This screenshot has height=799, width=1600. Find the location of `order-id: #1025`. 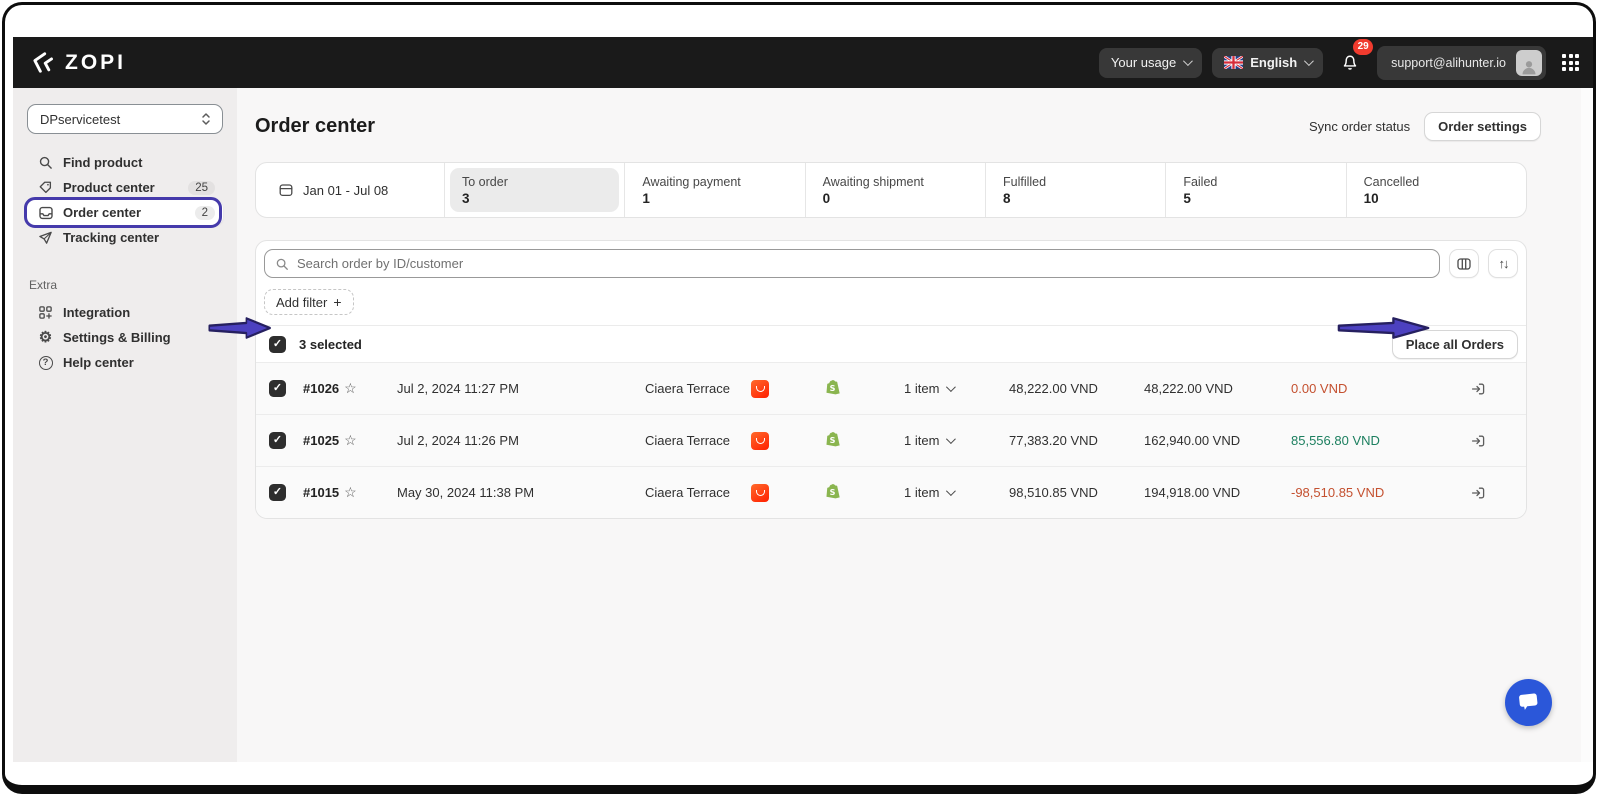

order-id: #1025 is located at coordinates (321, 440).